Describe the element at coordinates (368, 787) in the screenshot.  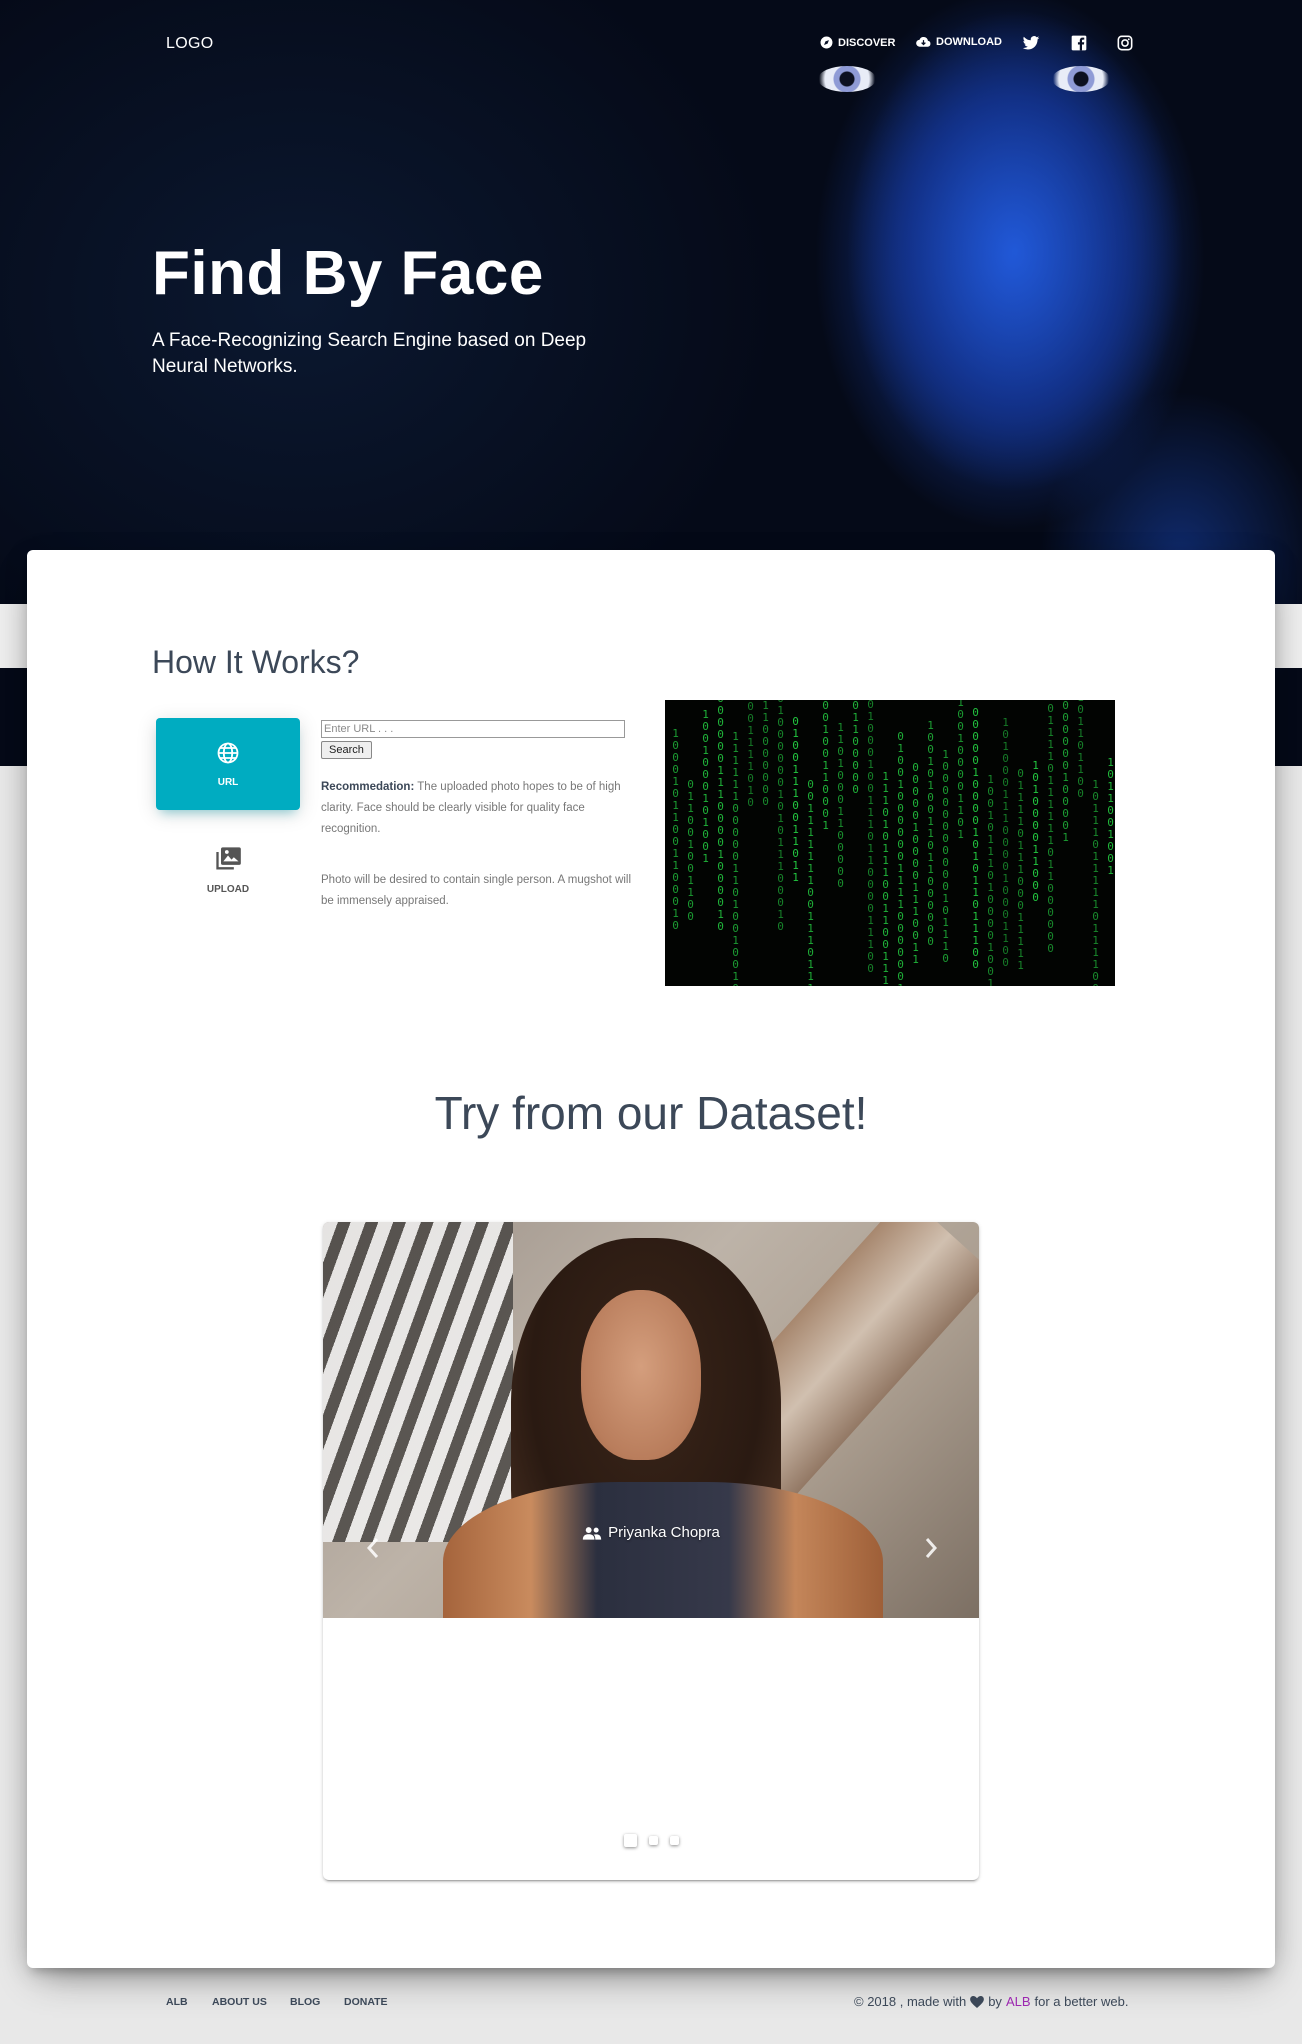
I see `recommendation-label: Recommedation:` at that location.